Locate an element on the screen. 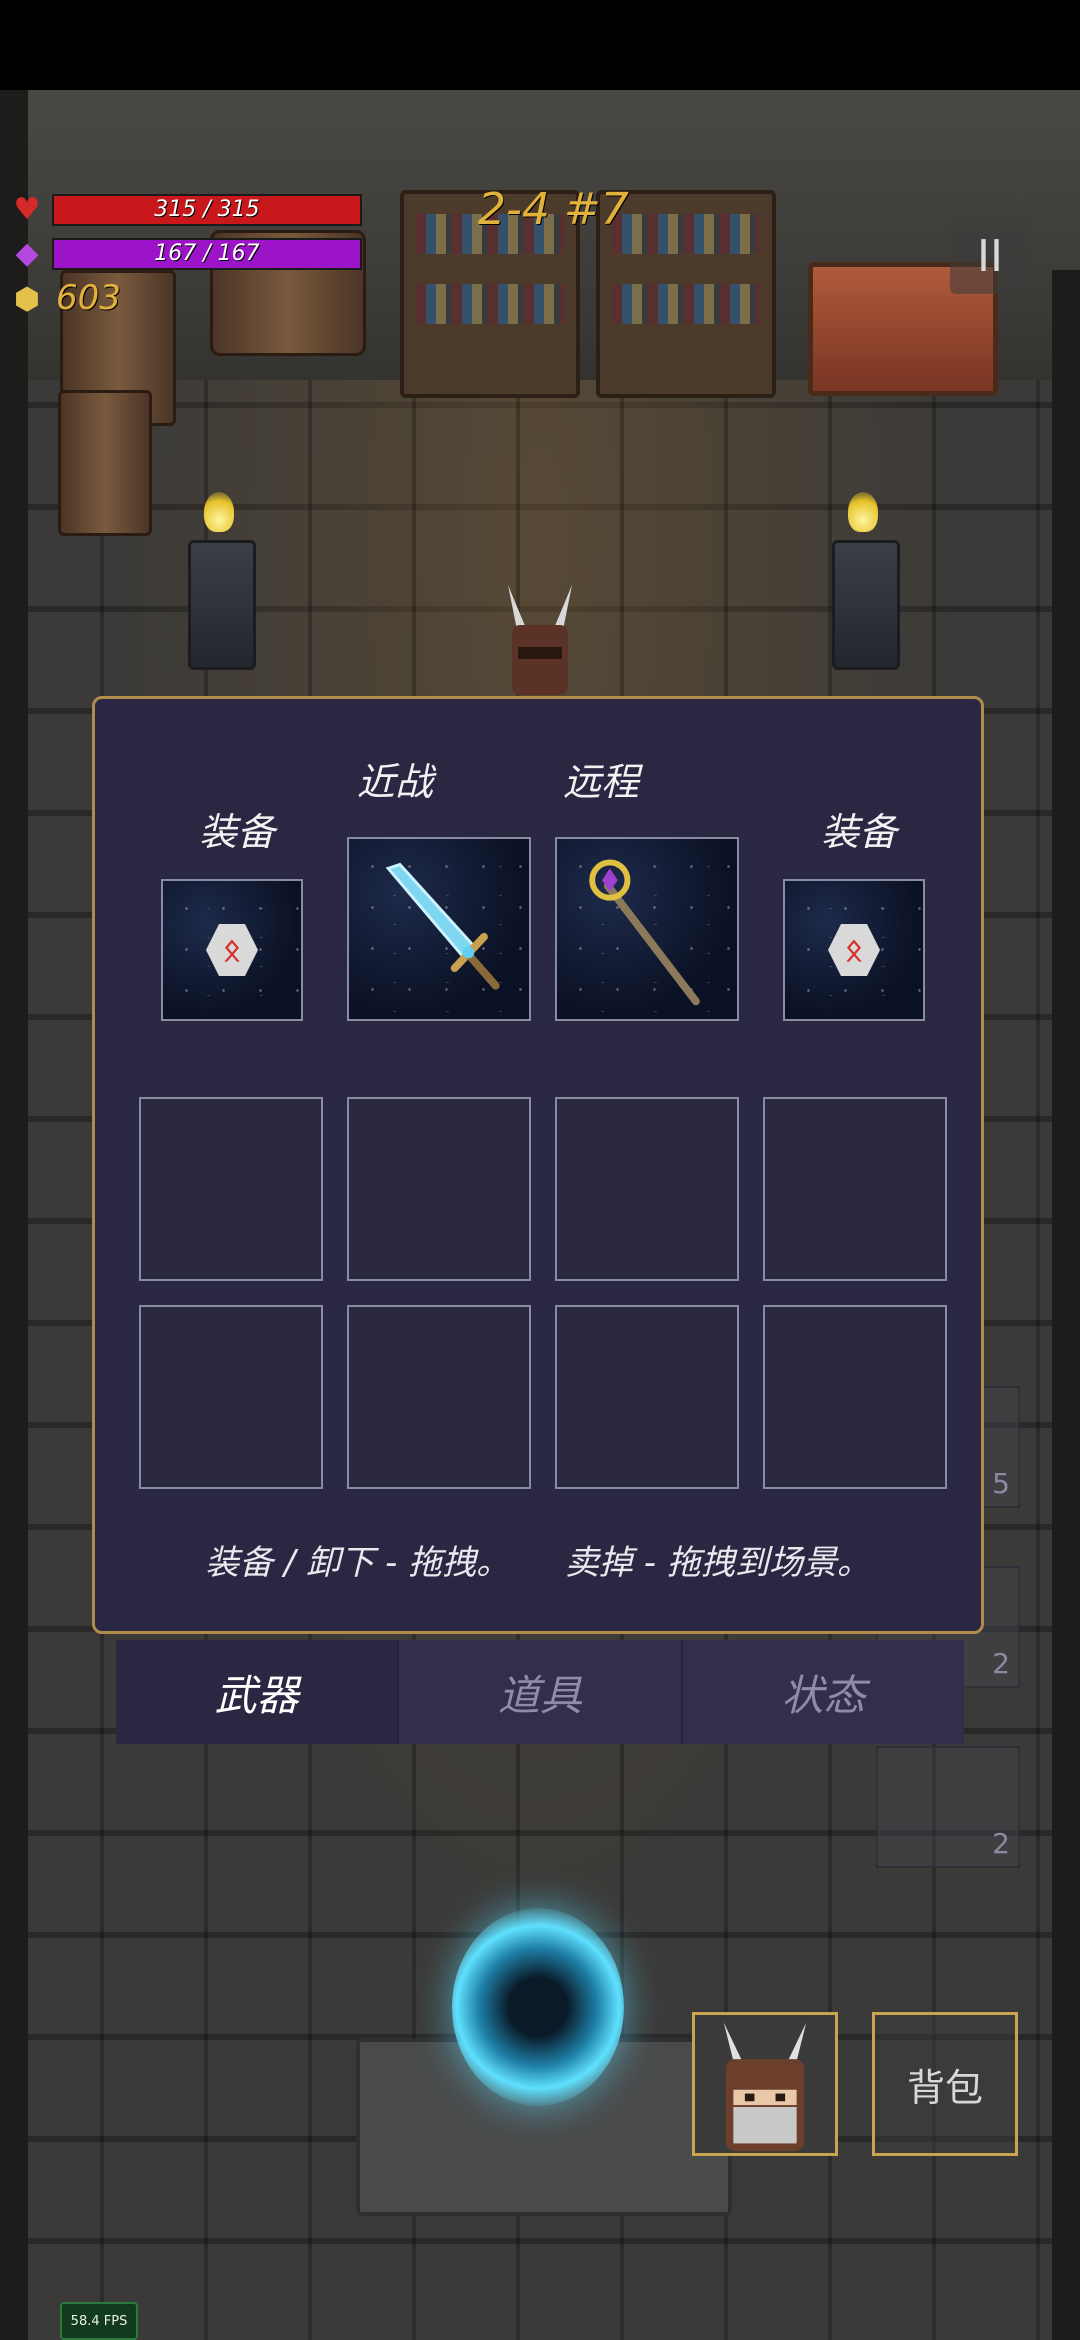 The image size is (1080, 2340). mp-text: 167 / 167 is located at coordinates (207, 253).